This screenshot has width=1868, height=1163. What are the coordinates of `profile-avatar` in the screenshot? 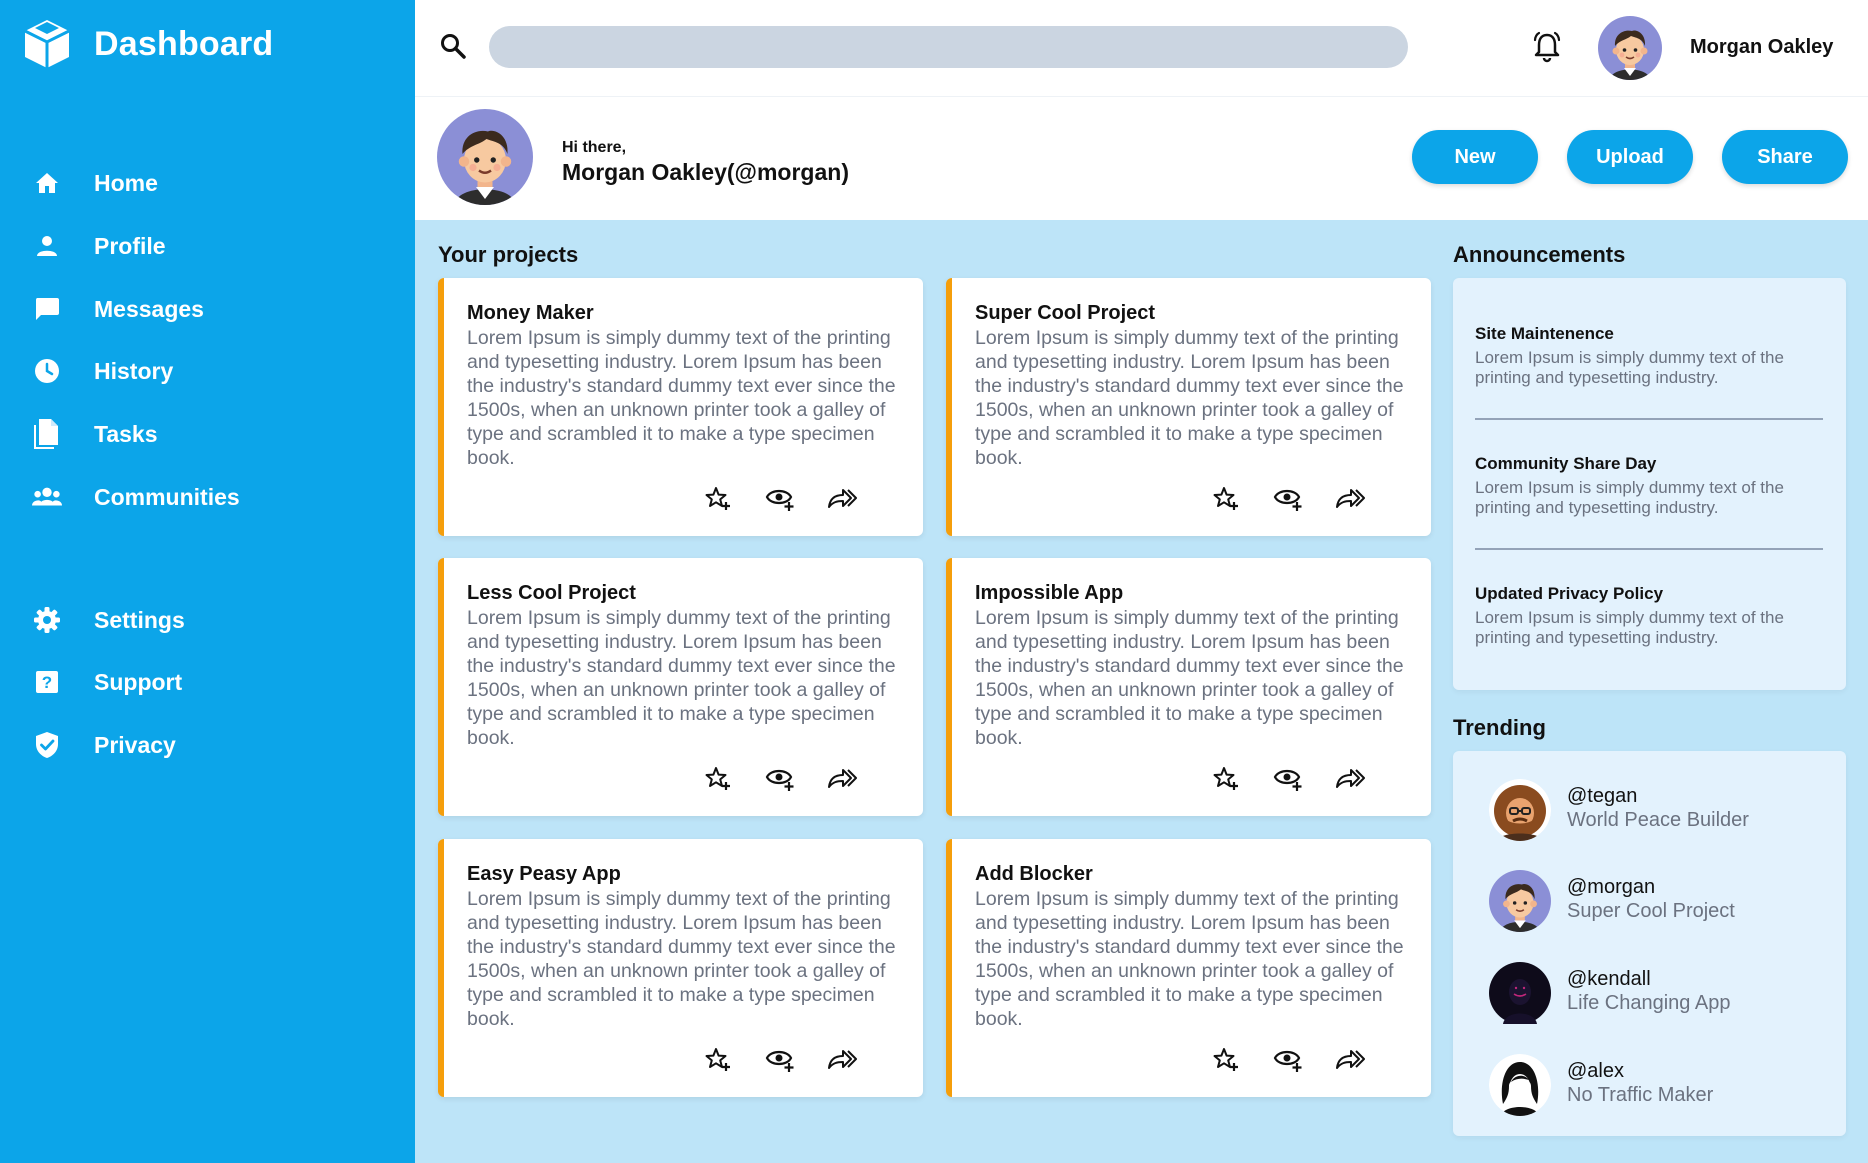 It's located at (485, 157).